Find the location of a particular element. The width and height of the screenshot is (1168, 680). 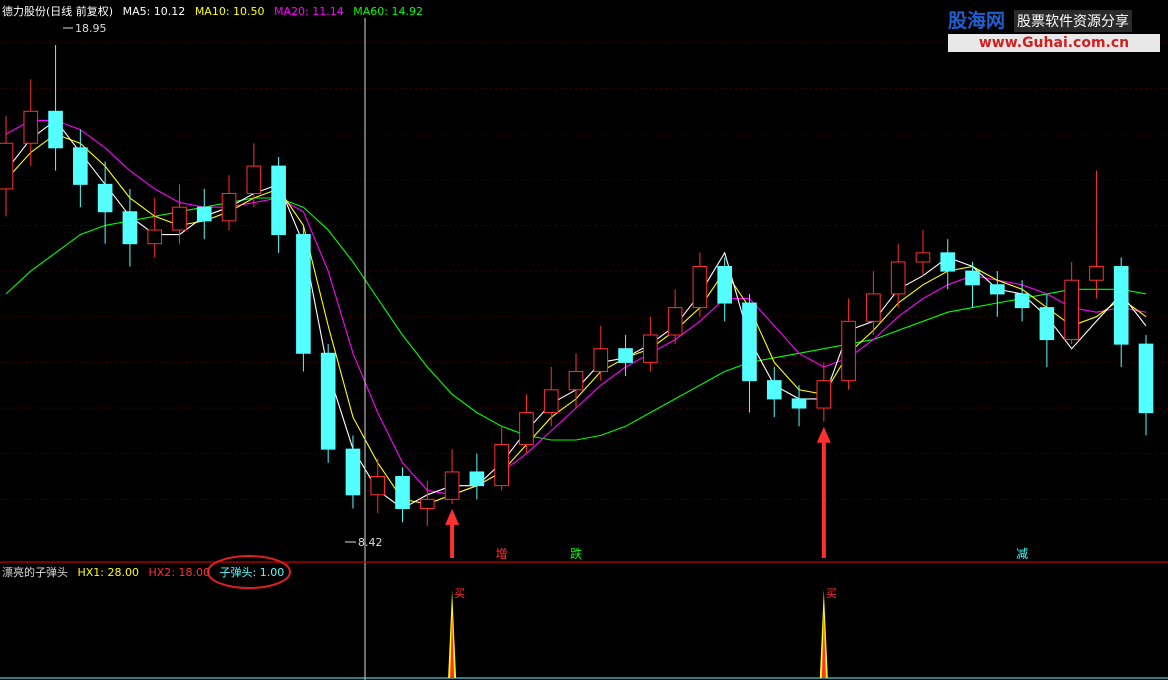

low-price-label: 8.42 is located at coordinates (364, 542).